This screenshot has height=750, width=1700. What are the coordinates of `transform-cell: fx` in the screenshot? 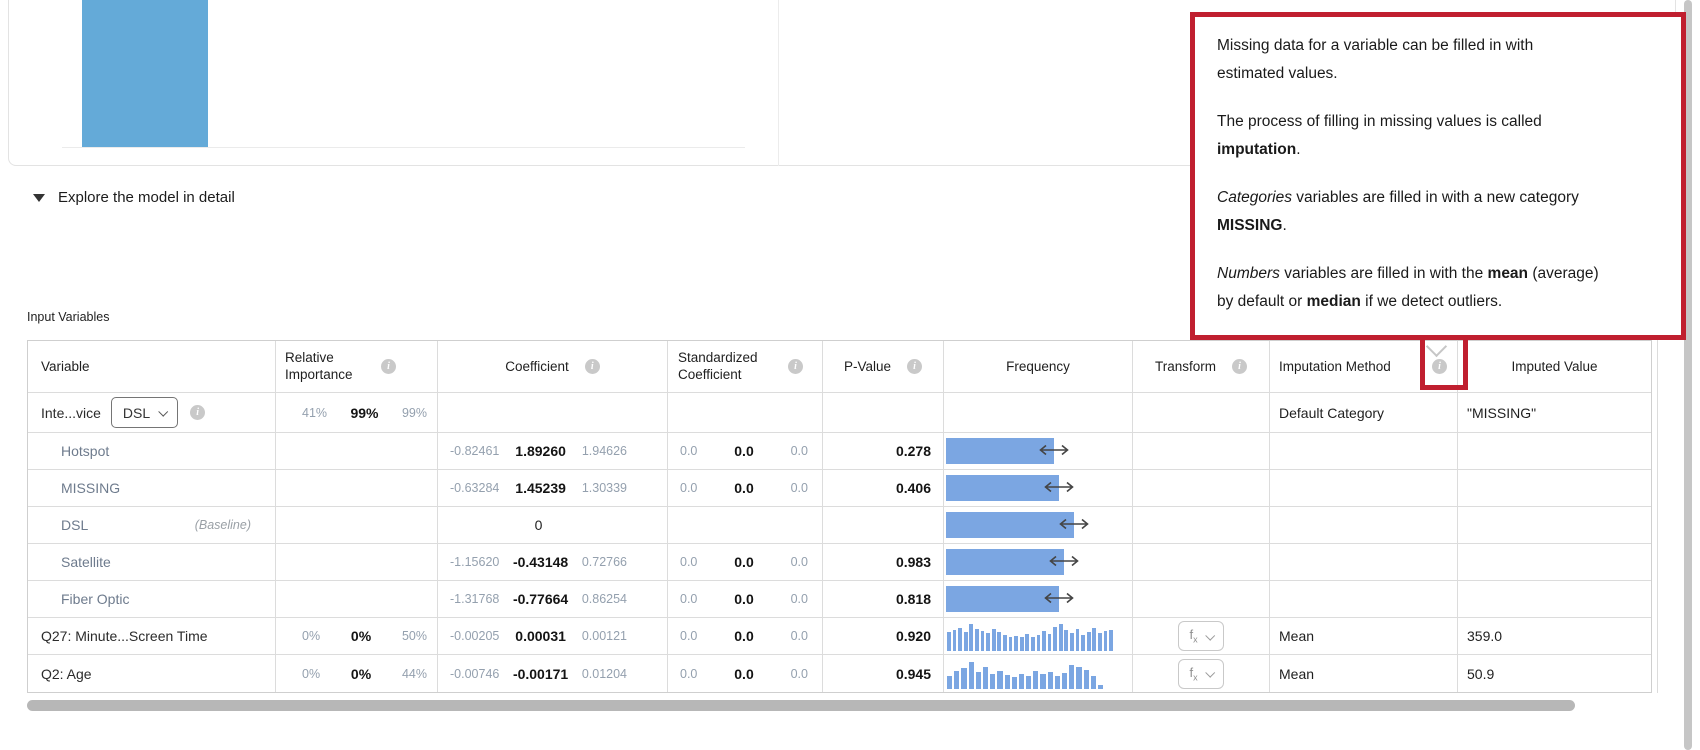 It's located at (1201, 673).